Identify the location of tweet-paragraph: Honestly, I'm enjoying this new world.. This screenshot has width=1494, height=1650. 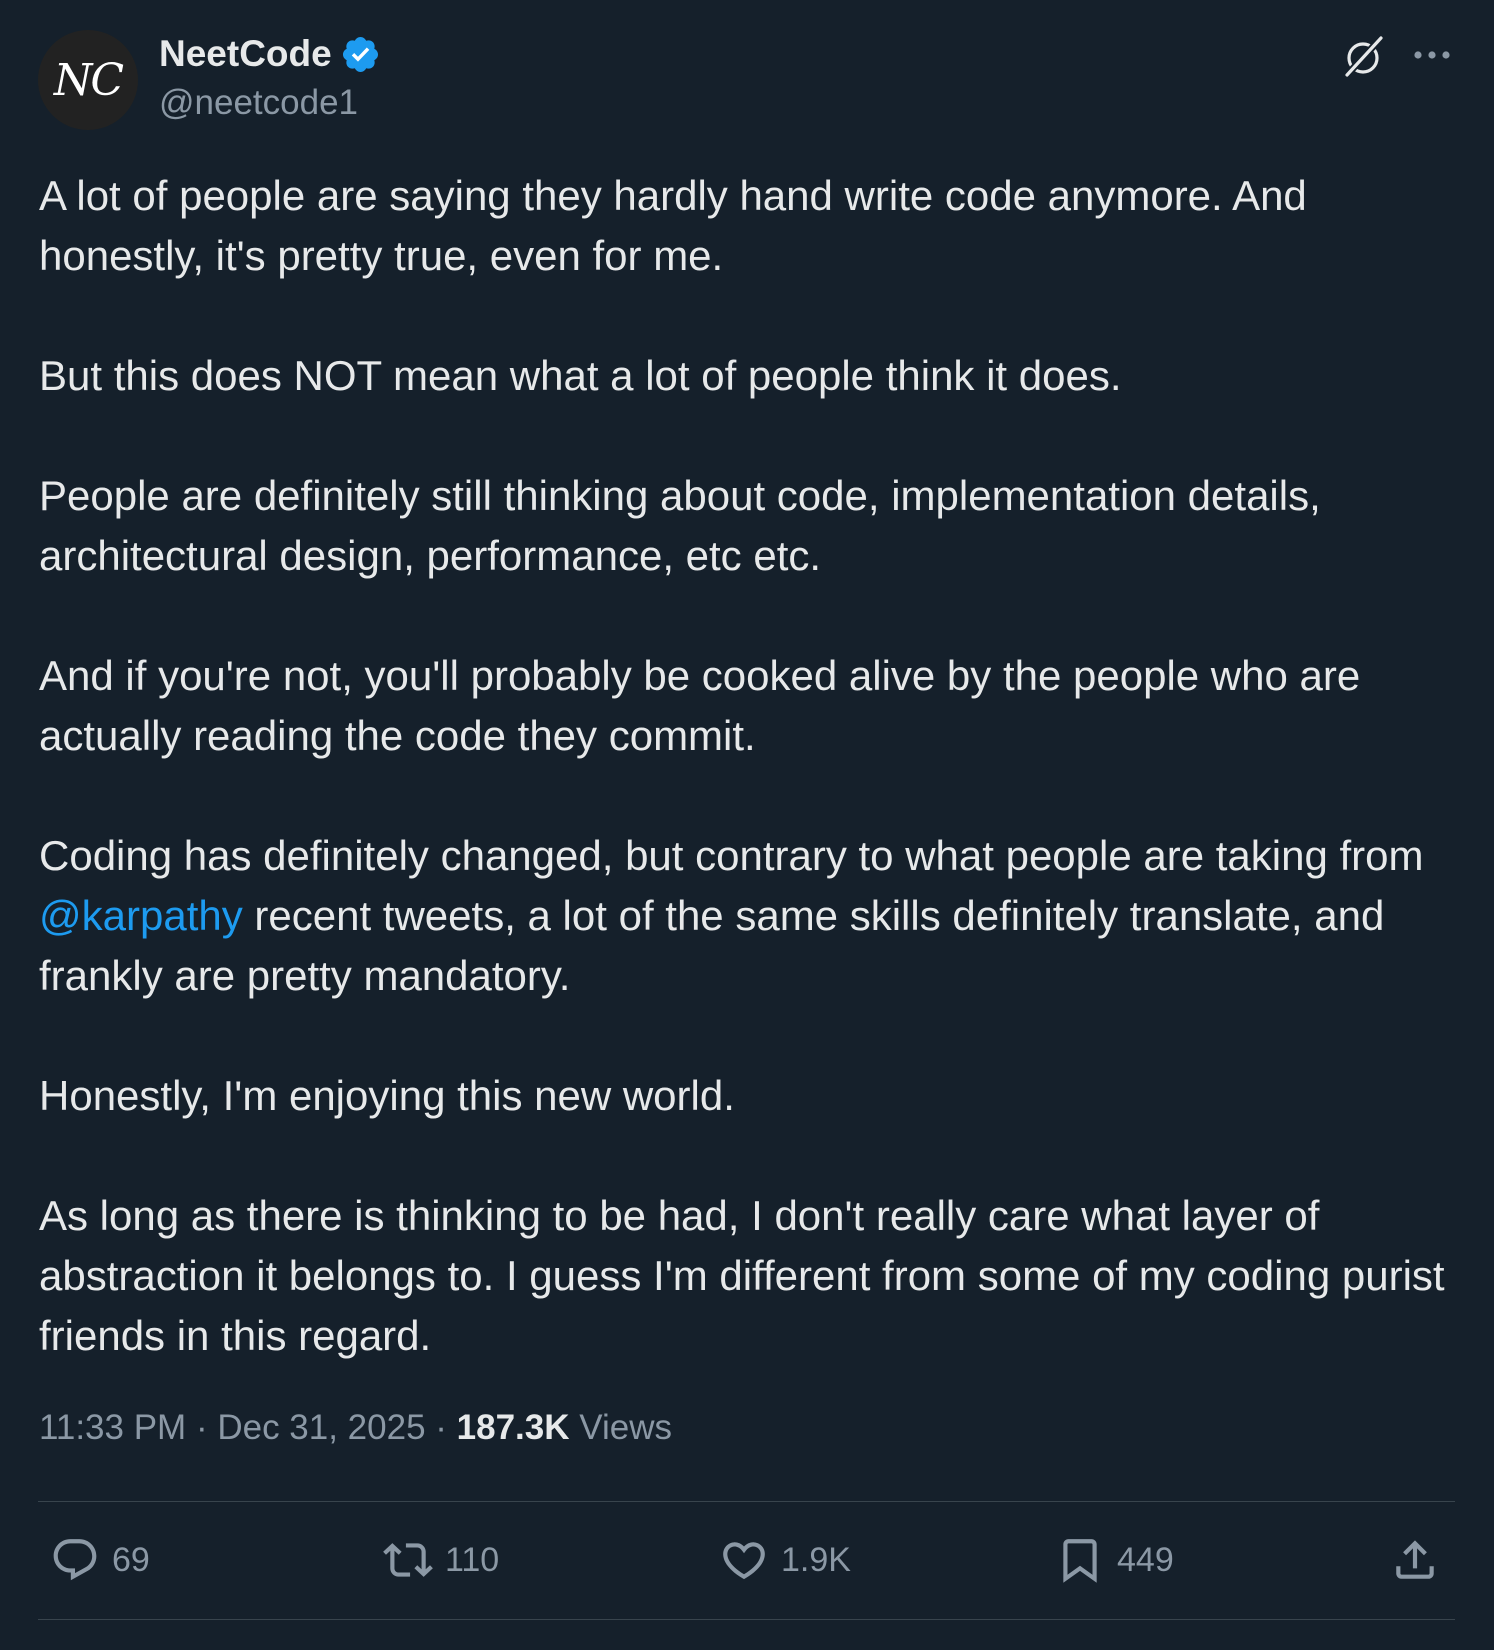
(387, 1095).